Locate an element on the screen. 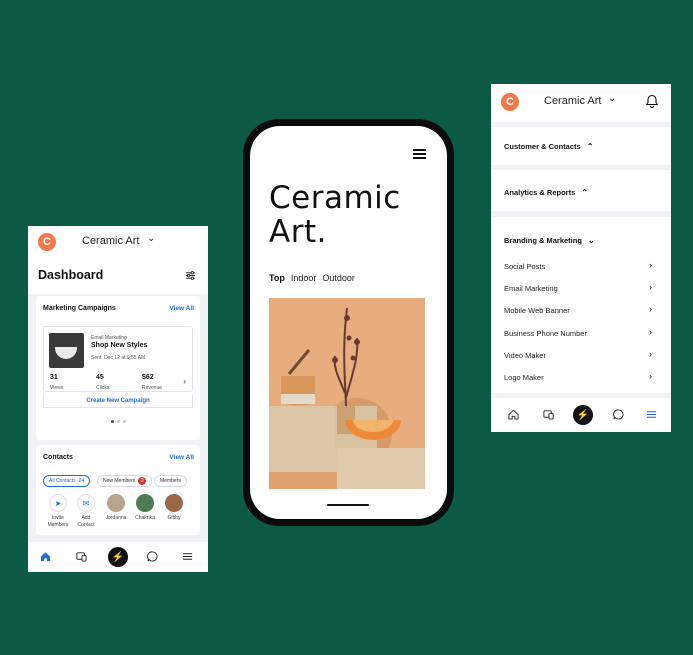 This screenshot has width=693, height=655. card-title: Marketing Campaigns is located at coordinates (79, 308).